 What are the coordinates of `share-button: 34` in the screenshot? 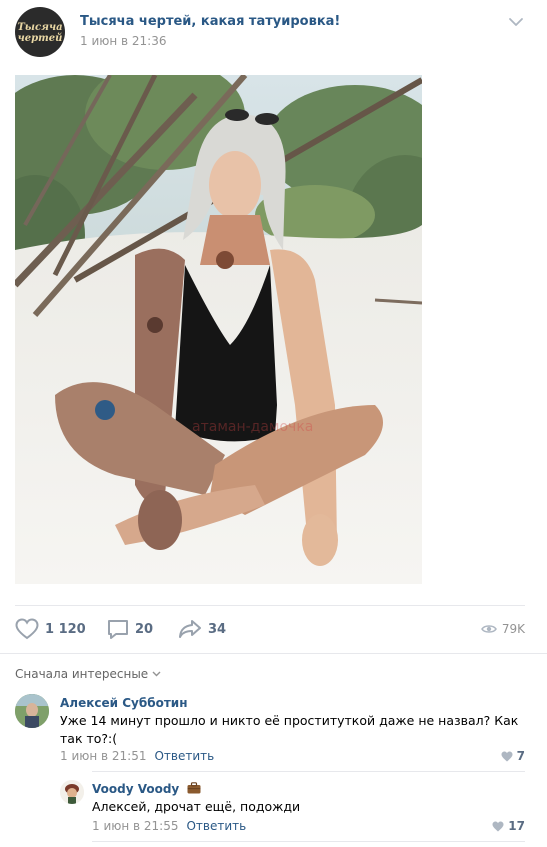 It's located at (202, 629).